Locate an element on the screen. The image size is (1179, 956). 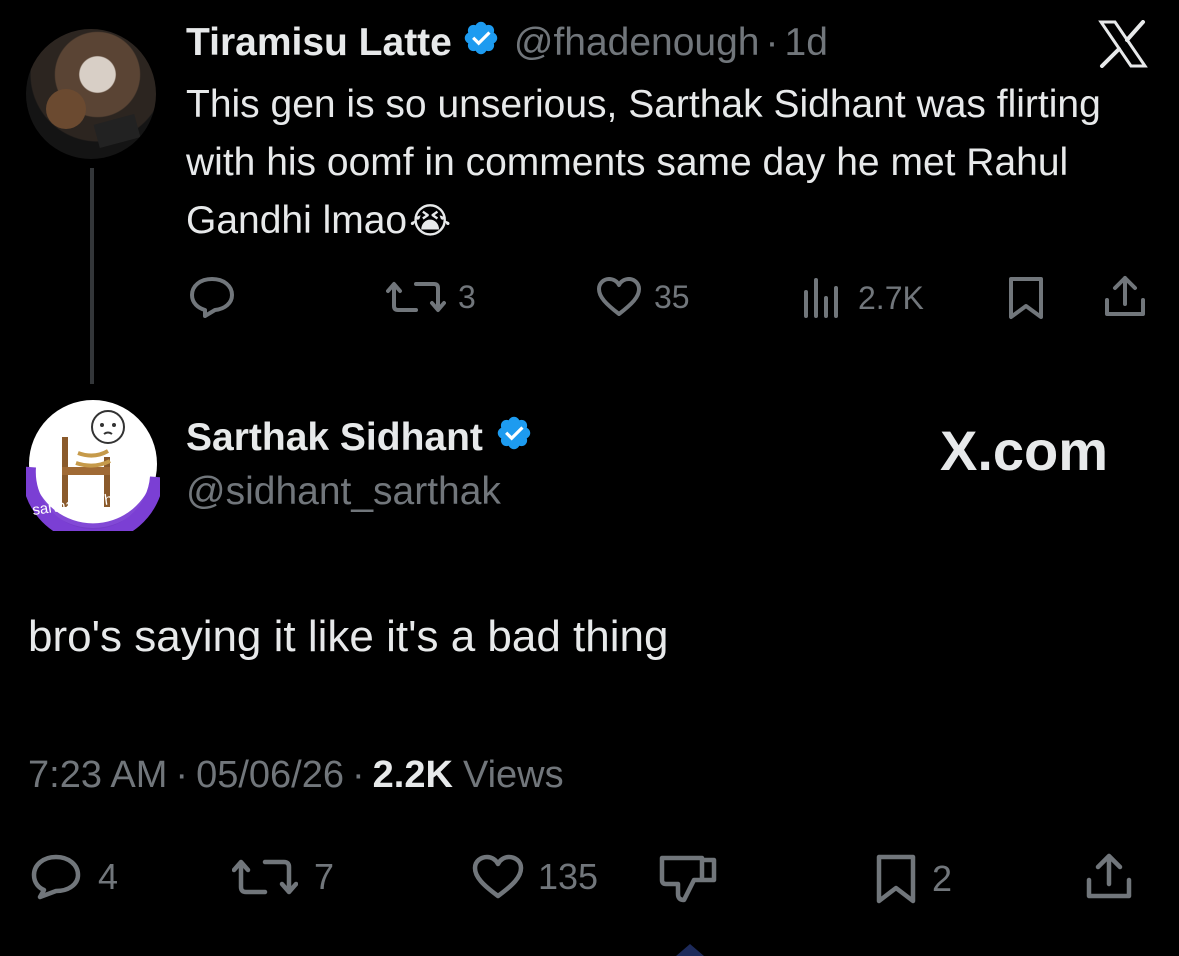
parent-handle: @fhadenough is located at coordinates (637, 43).